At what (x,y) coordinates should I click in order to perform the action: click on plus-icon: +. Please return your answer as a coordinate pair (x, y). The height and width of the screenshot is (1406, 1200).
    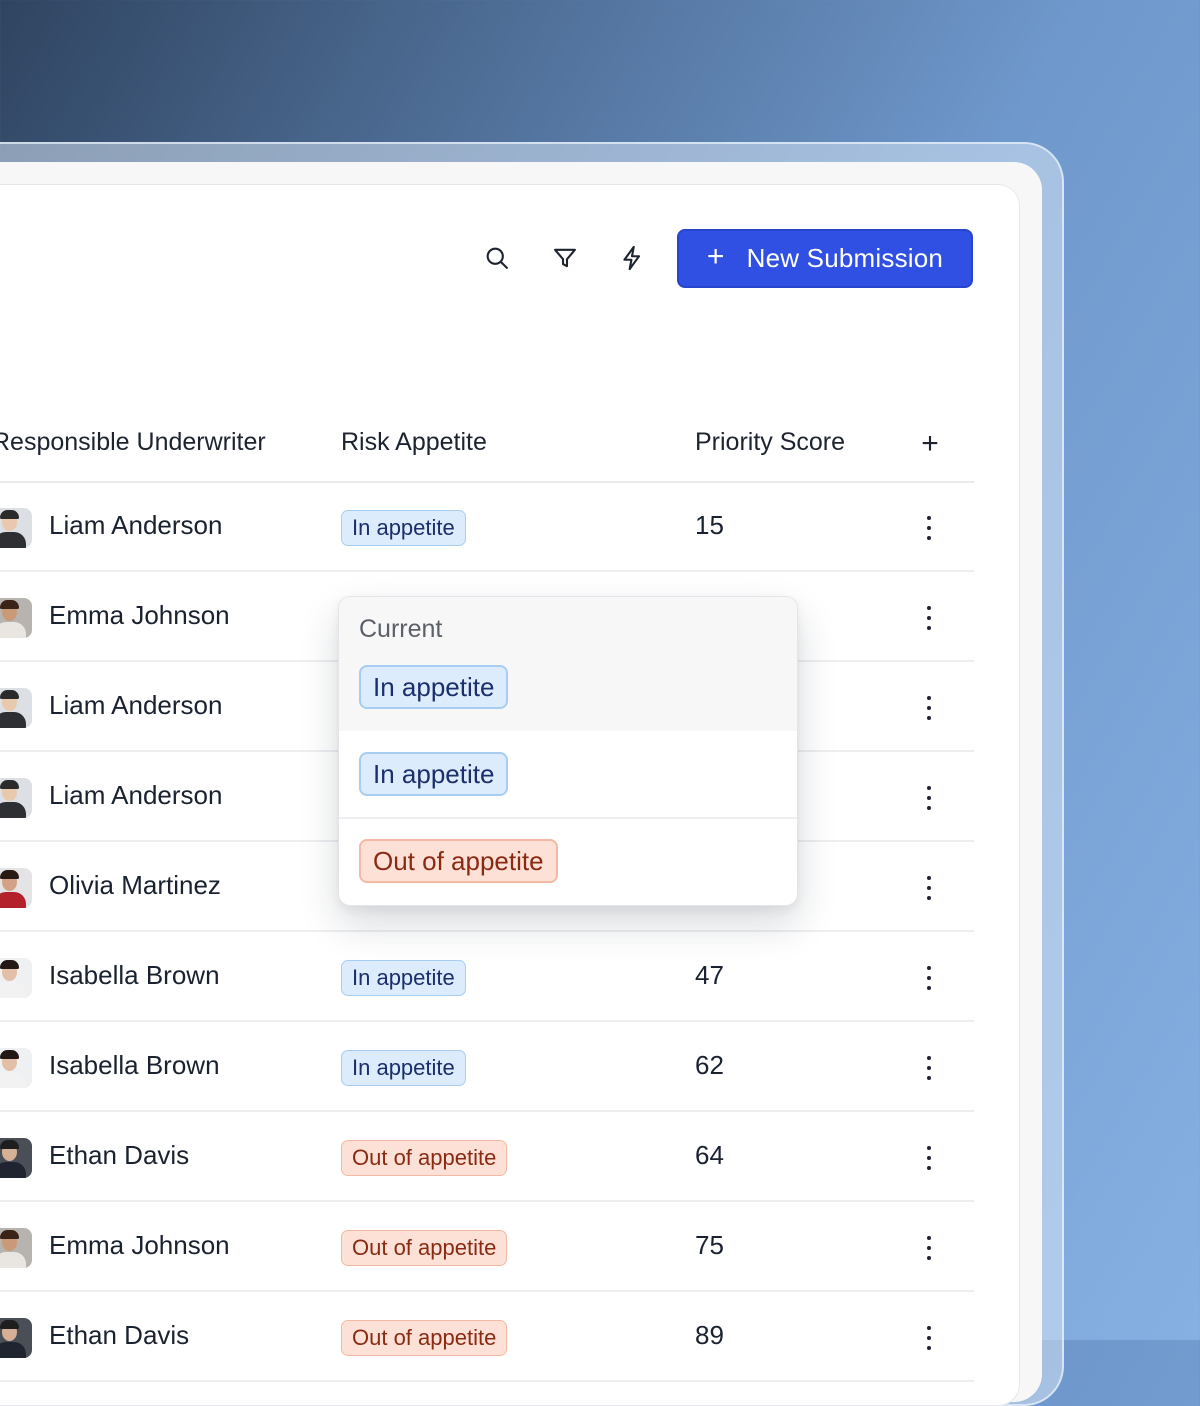
    Looking at the image, I should click on (715, 256).